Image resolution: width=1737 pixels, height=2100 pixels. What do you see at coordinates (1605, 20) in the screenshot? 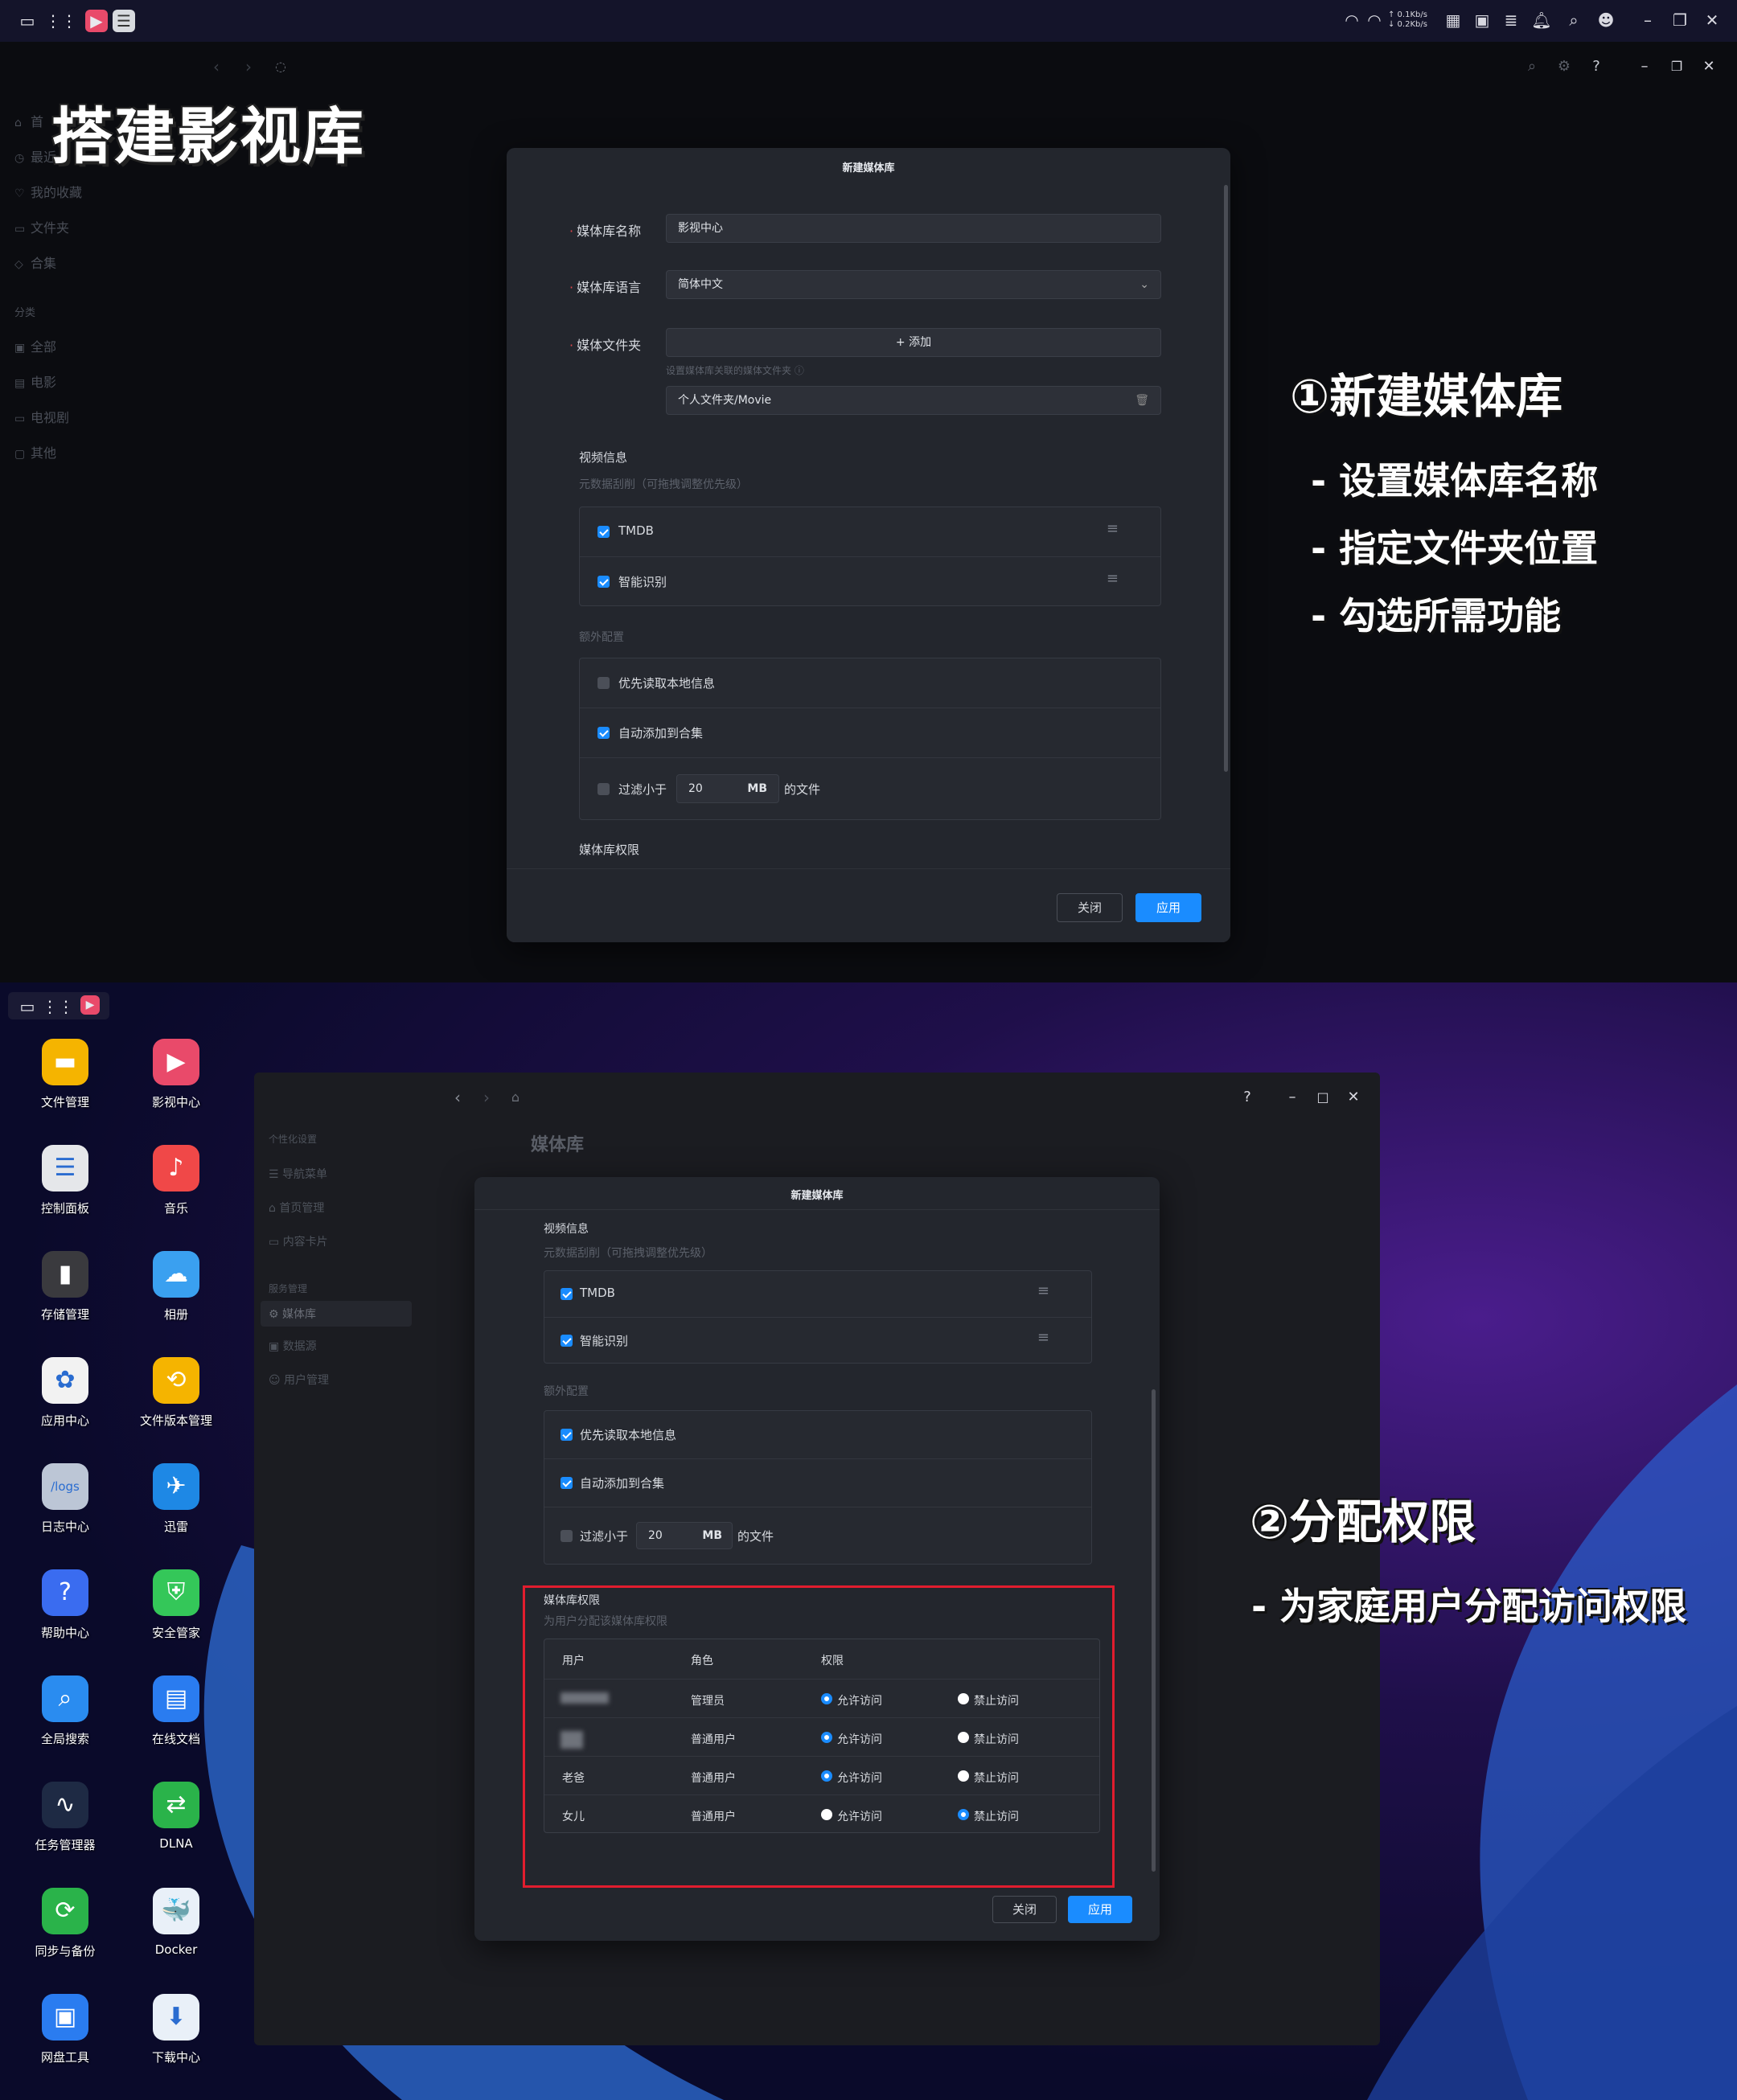
I see `user-icon: ☻` at bounding box center [1605, 20].